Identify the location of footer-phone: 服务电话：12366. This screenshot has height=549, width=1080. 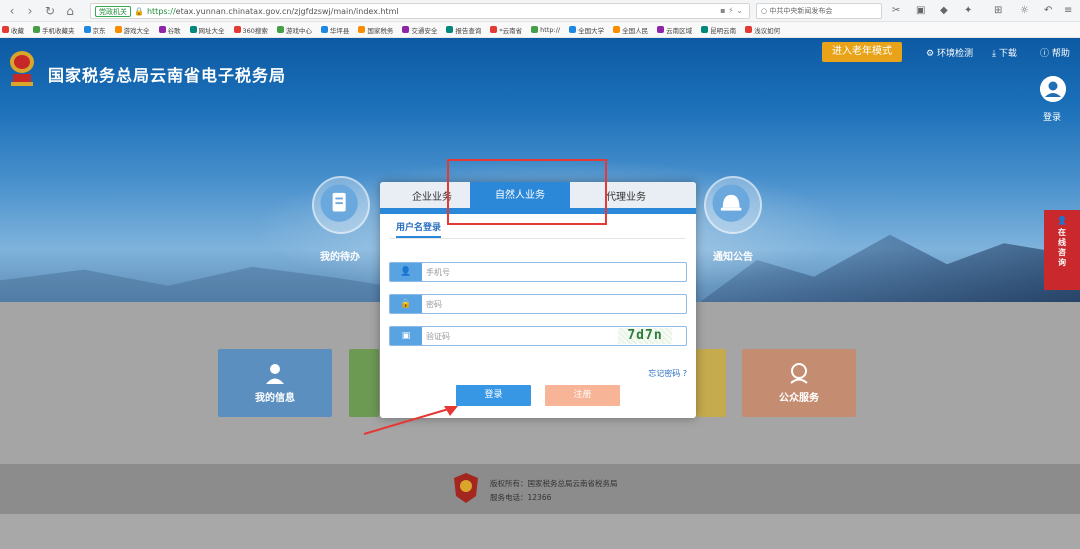
(521, 497).